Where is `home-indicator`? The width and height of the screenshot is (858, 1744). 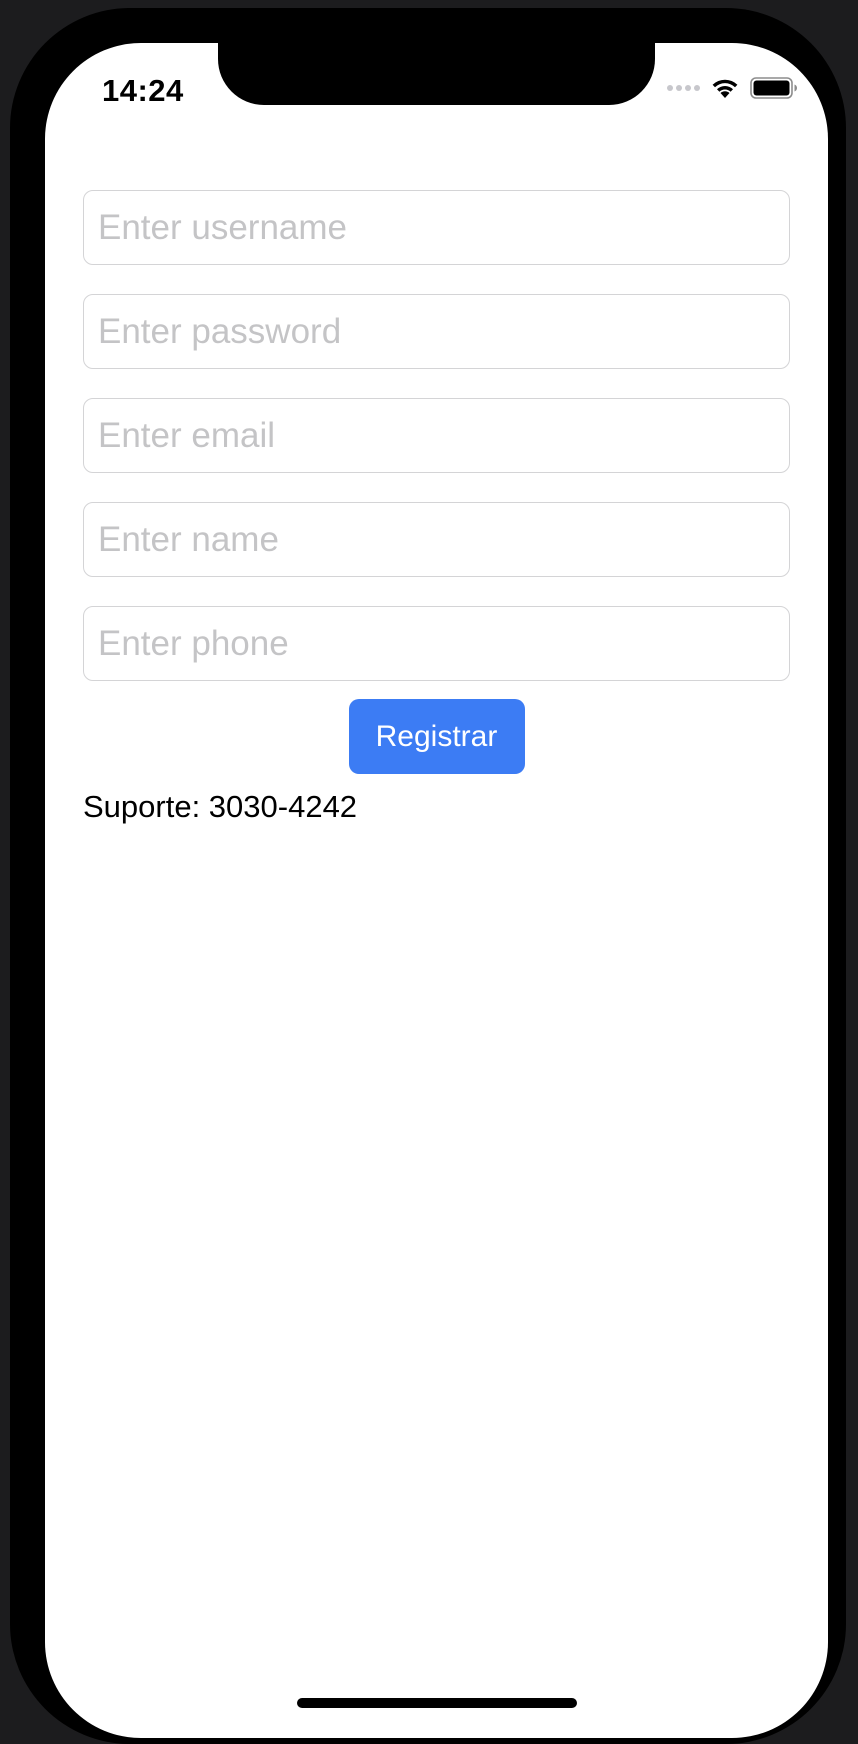
home-indicator is located at coordinates (437, 1703).